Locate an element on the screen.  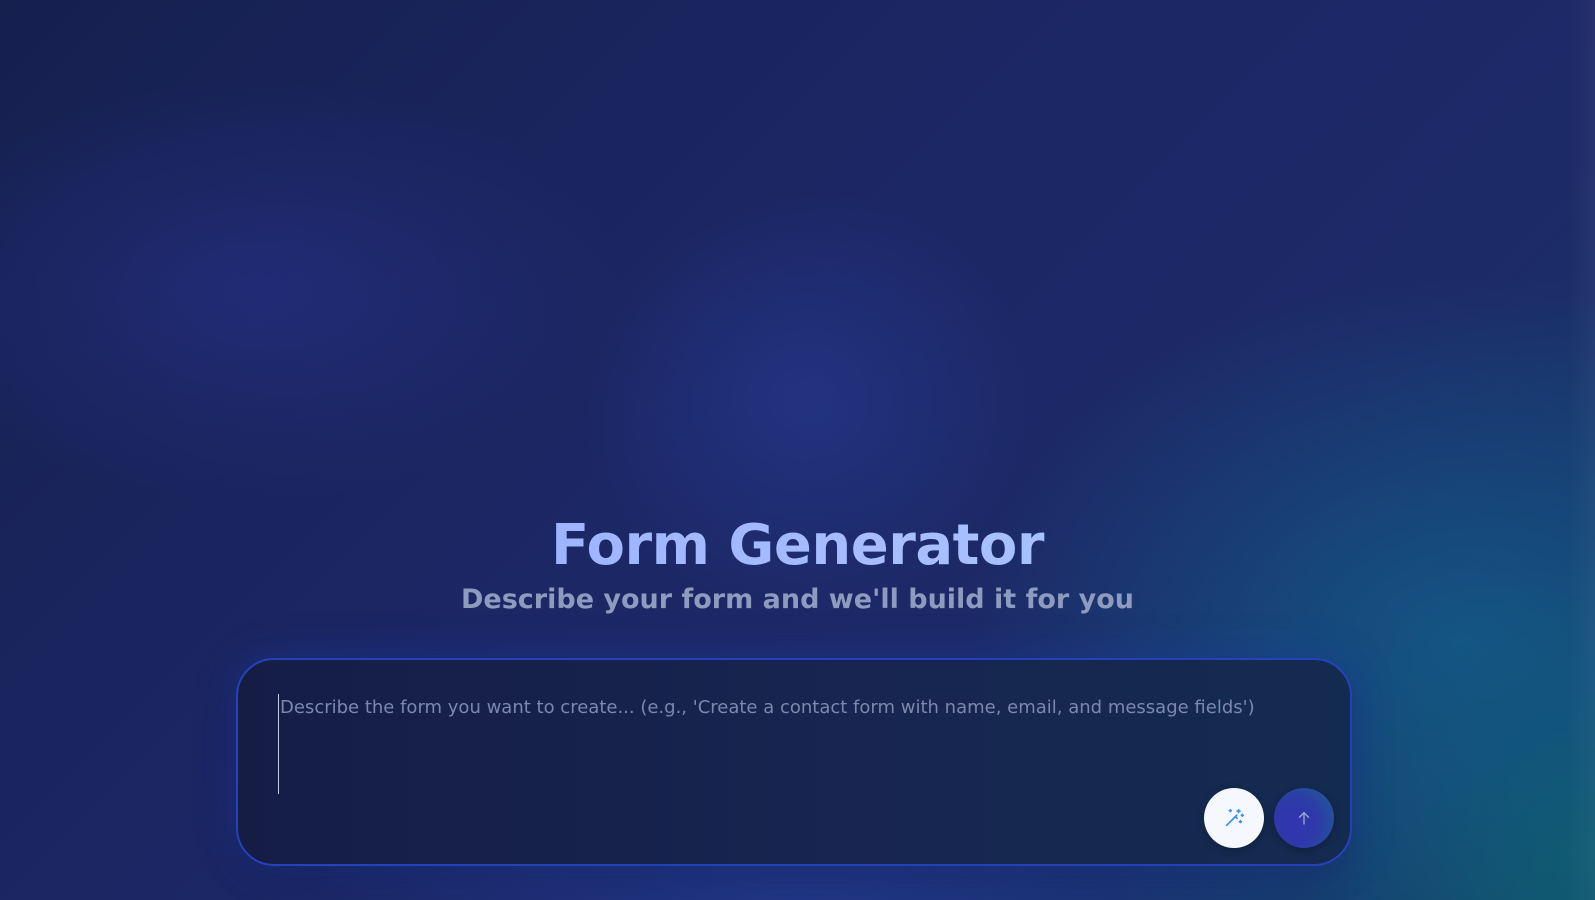
enhance-prompt-button is located at coordinates (1234, 818).